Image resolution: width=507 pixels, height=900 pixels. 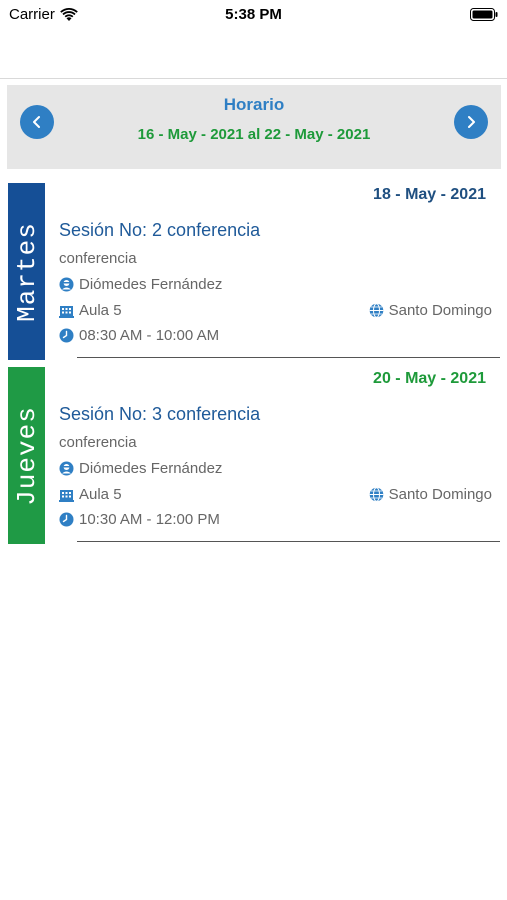 What do you see at coordinates (149, 335) in the screenshot?
I see `session-time: 08:30 AM - 10:00 AM` at bounding box center [149, 335].